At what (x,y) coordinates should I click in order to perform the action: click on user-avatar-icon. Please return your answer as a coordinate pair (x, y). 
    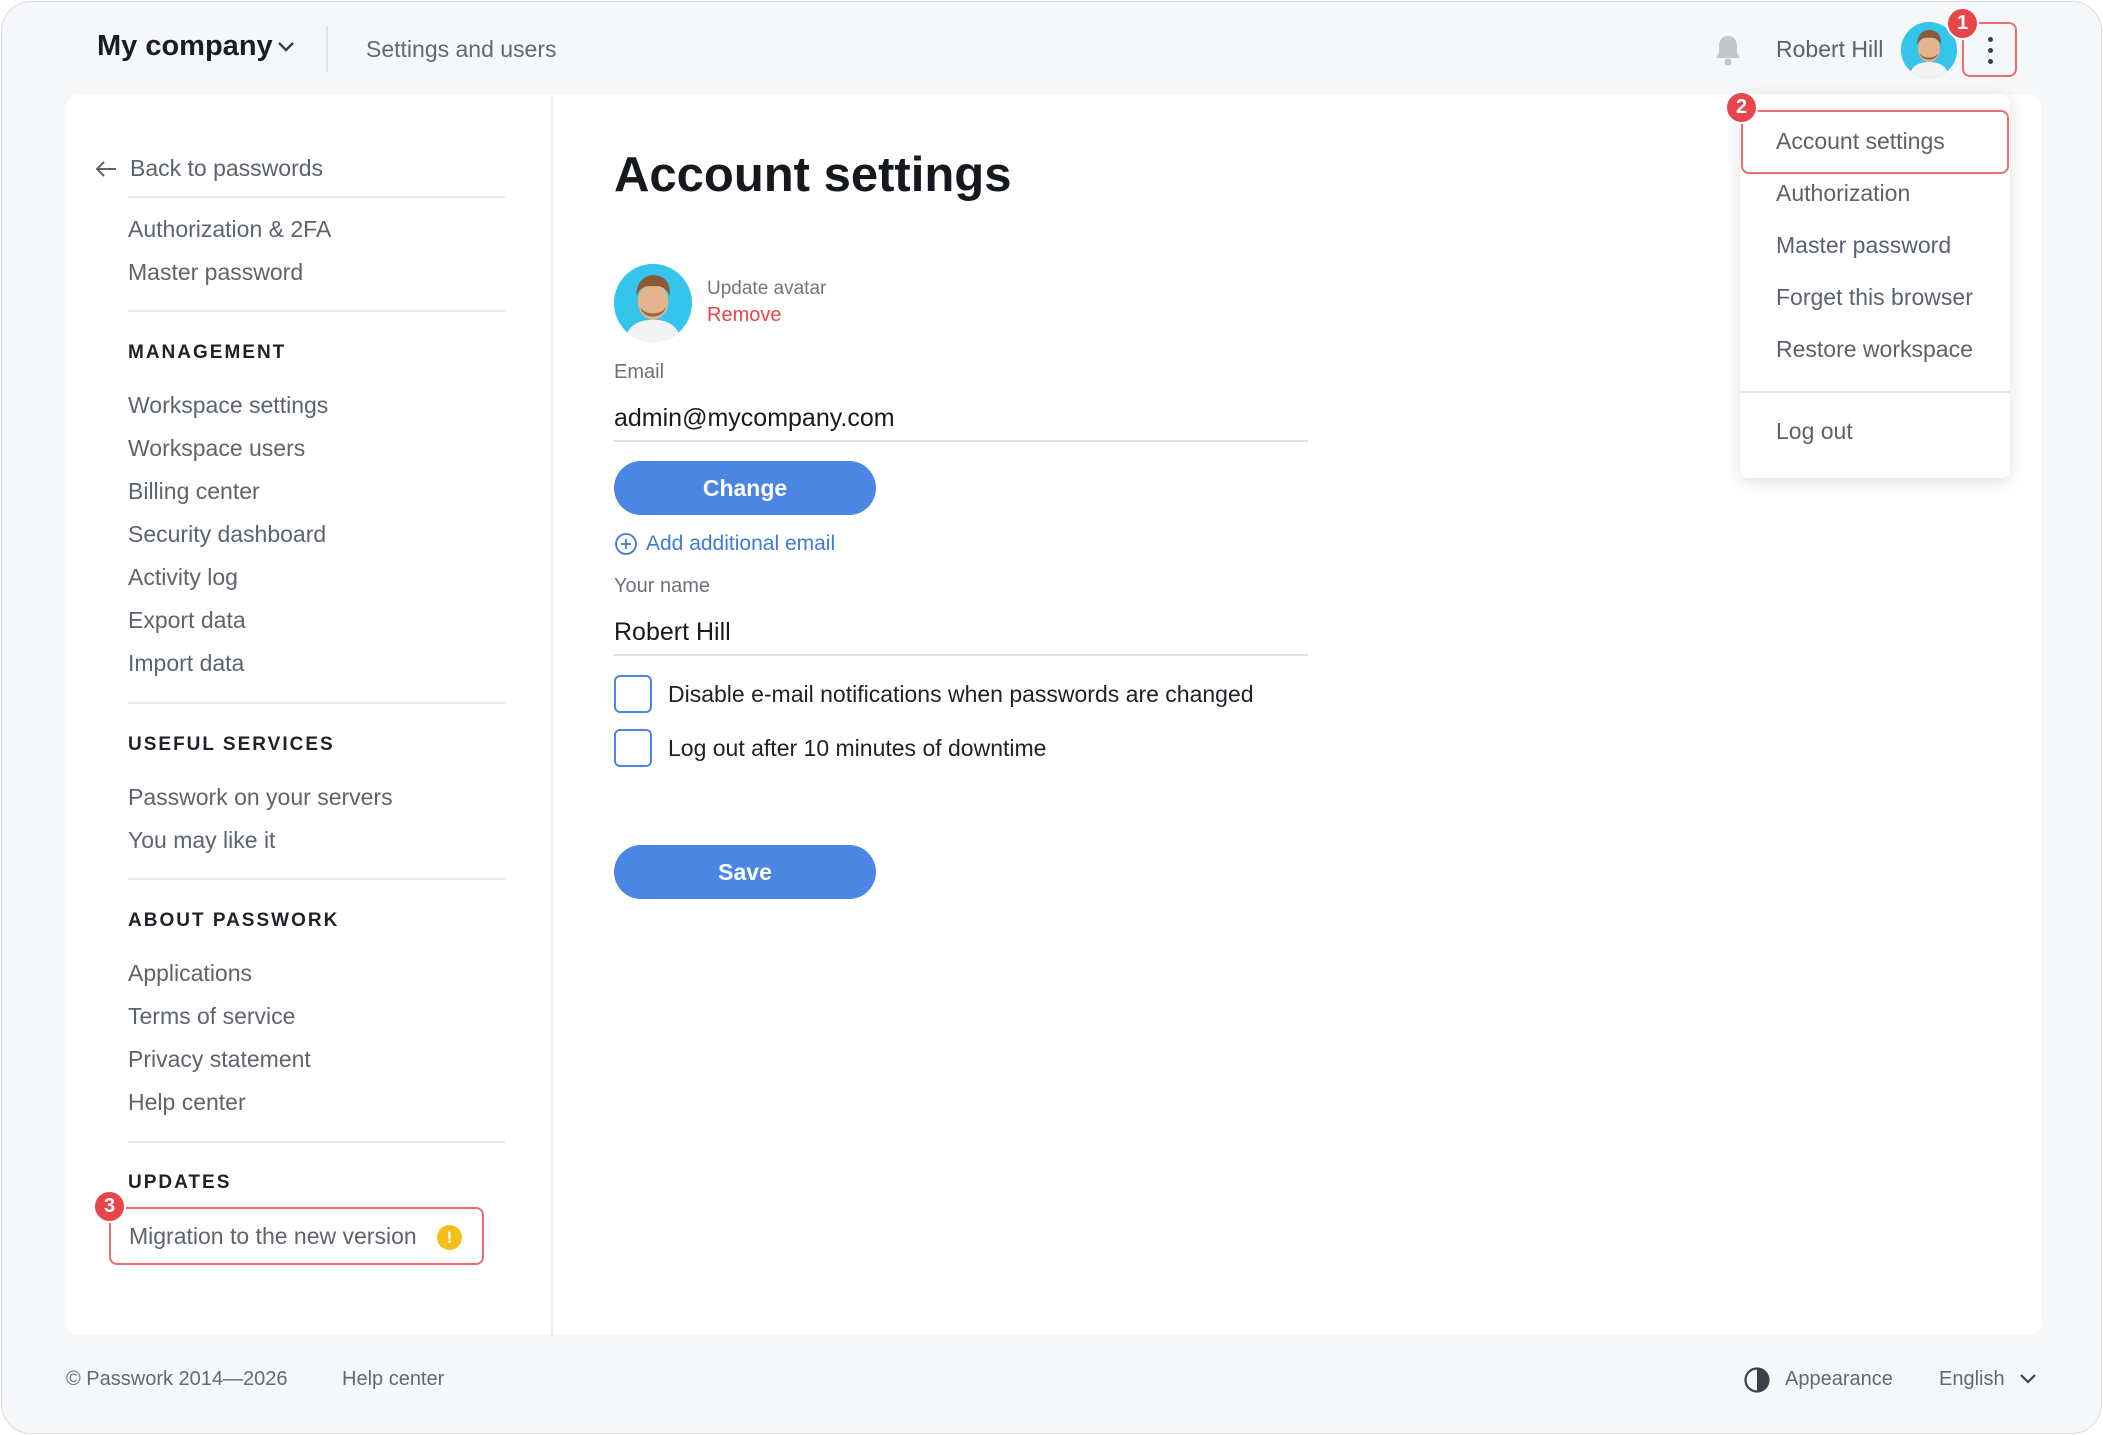
    Looking at the image, I should click on (653, 303).